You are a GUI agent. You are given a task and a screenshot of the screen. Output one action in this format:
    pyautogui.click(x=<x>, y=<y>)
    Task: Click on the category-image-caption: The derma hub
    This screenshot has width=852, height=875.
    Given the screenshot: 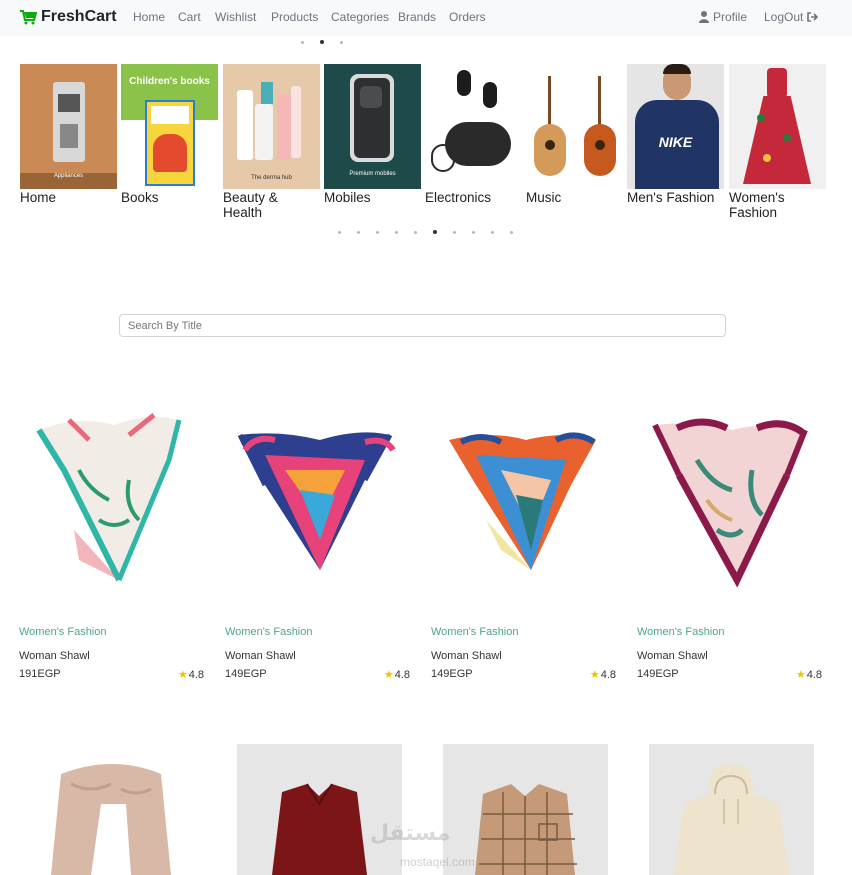 What is the action you would take?
    pyautogui.click(x=271, y=178)
    